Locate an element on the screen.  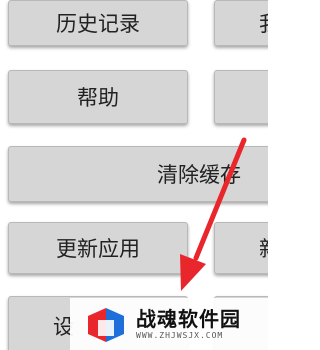
update-app-button: 更新应用 is located at coordinates (98, 248).